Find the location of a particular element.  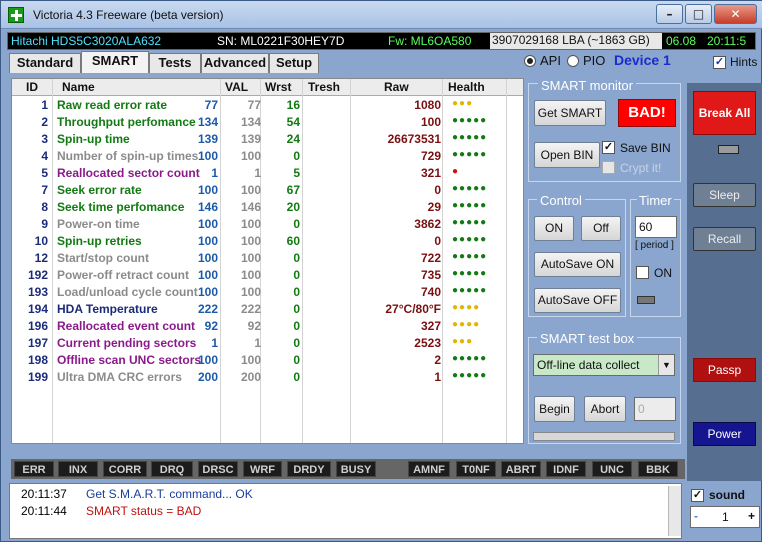

cell-name: Start/stop count is located at coordinates (103, 258).